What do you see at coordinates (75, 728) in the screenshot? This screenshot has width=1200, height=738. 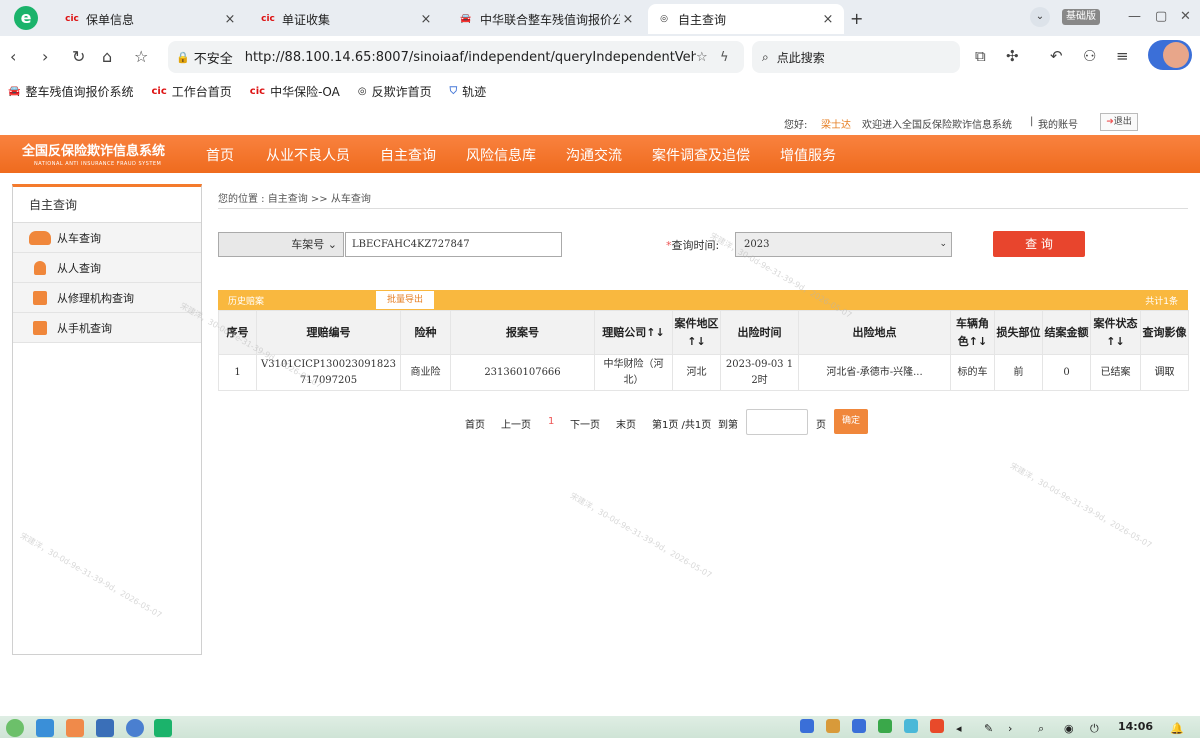 I see `files-icon` at bounding box center [75, 728].